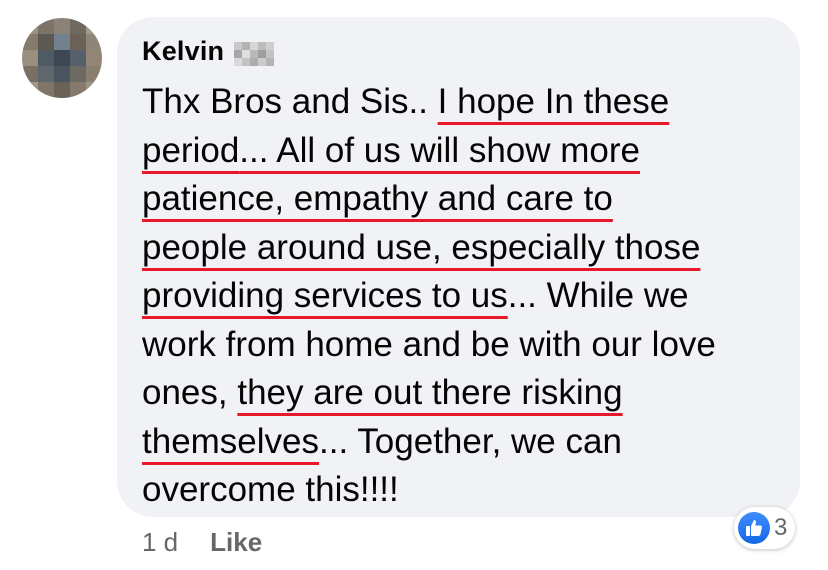 The image size is (828, 570). I want to click on like-button: Like, so click(236, 542).